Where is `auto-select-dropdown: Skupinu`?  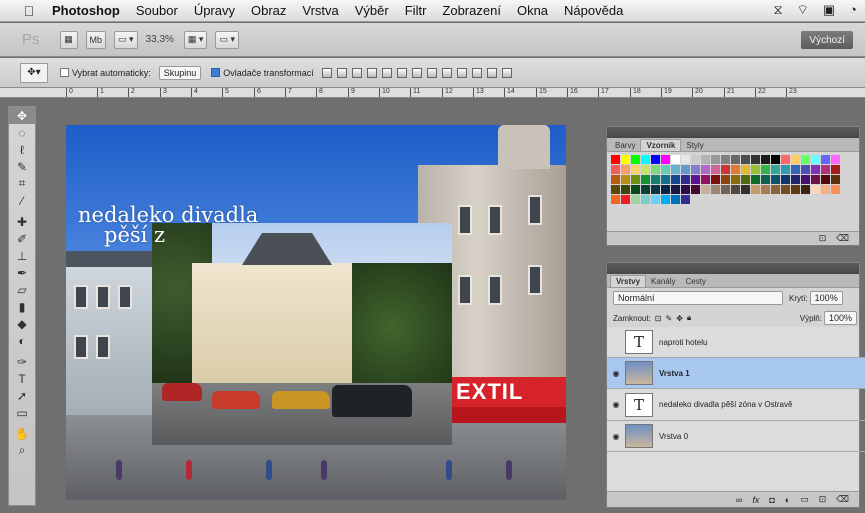
auto-select-dropdown: Skupinu is located at coordinates (180, 72).